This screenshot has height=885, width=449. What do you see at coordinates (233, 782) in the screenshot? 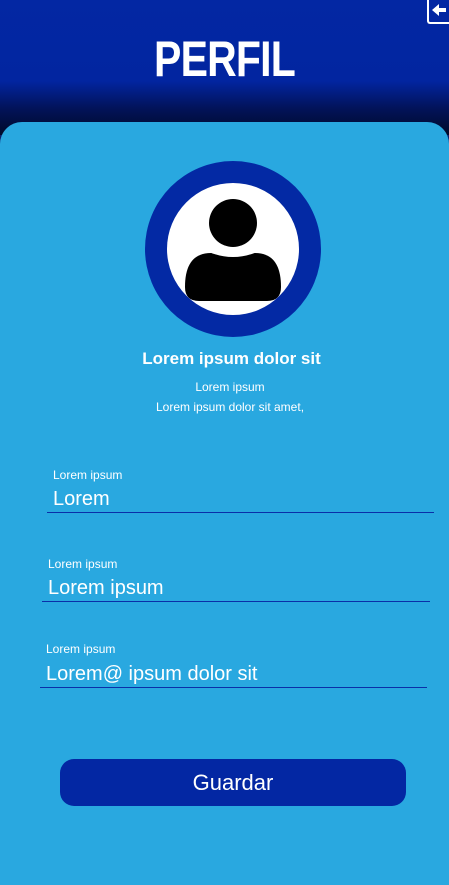
I see `save-button: Guardar` at bounding box center [233, 782].